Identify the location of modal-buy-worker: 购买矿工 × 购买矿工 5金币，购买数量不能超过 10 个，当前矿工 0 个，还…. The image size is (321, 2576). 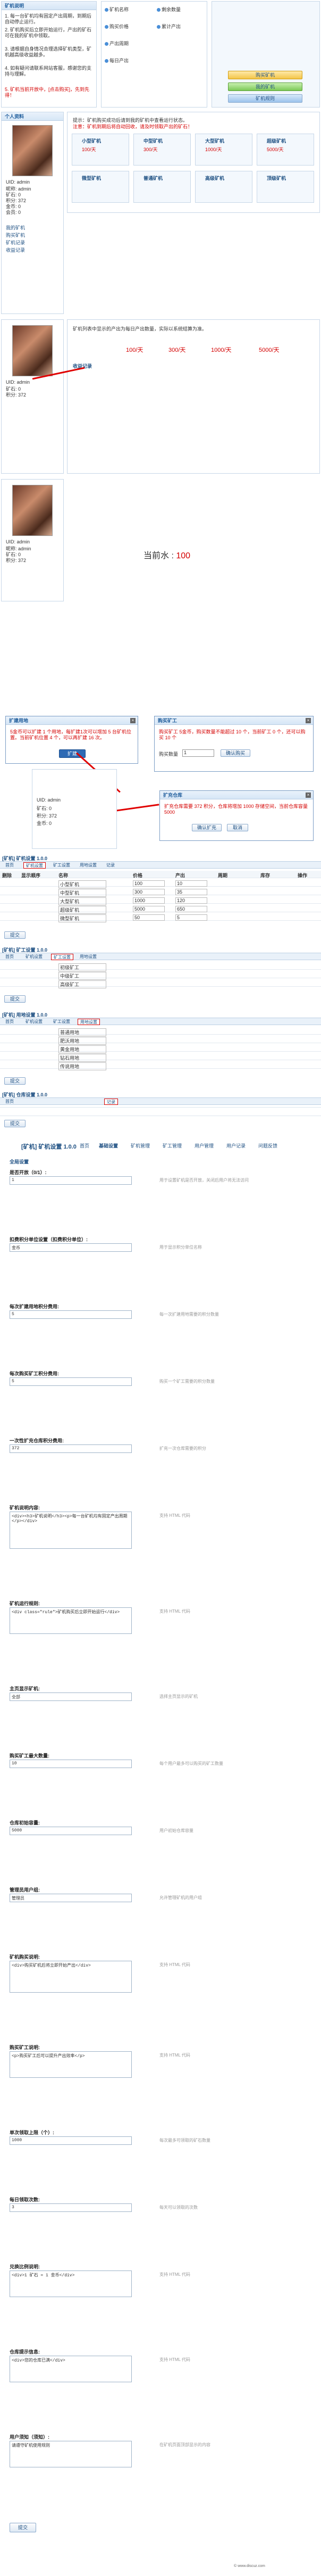
(234, 744).